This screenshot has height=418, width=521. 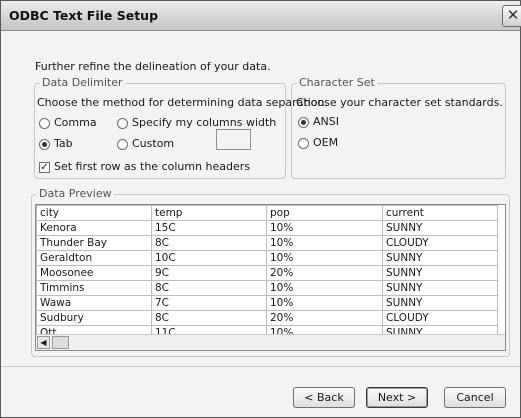 I want to click on horizontal-scrollbar: ◀ ▶, so click(x=270, y=342).